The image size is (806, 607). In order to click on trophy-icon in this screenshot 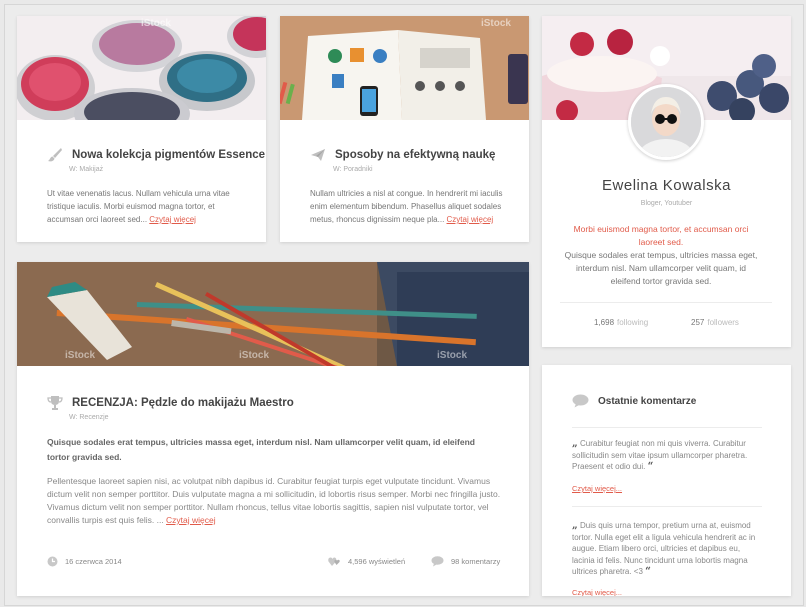, I will do `click(55, 403)`.